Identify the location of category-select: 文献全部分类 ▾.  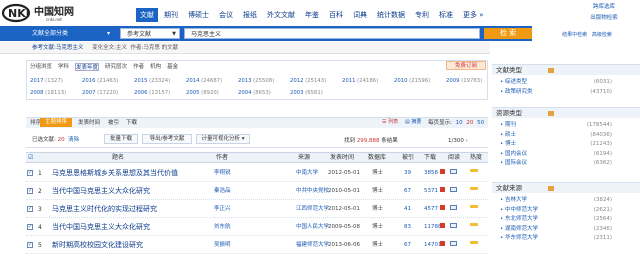
(67, 33).